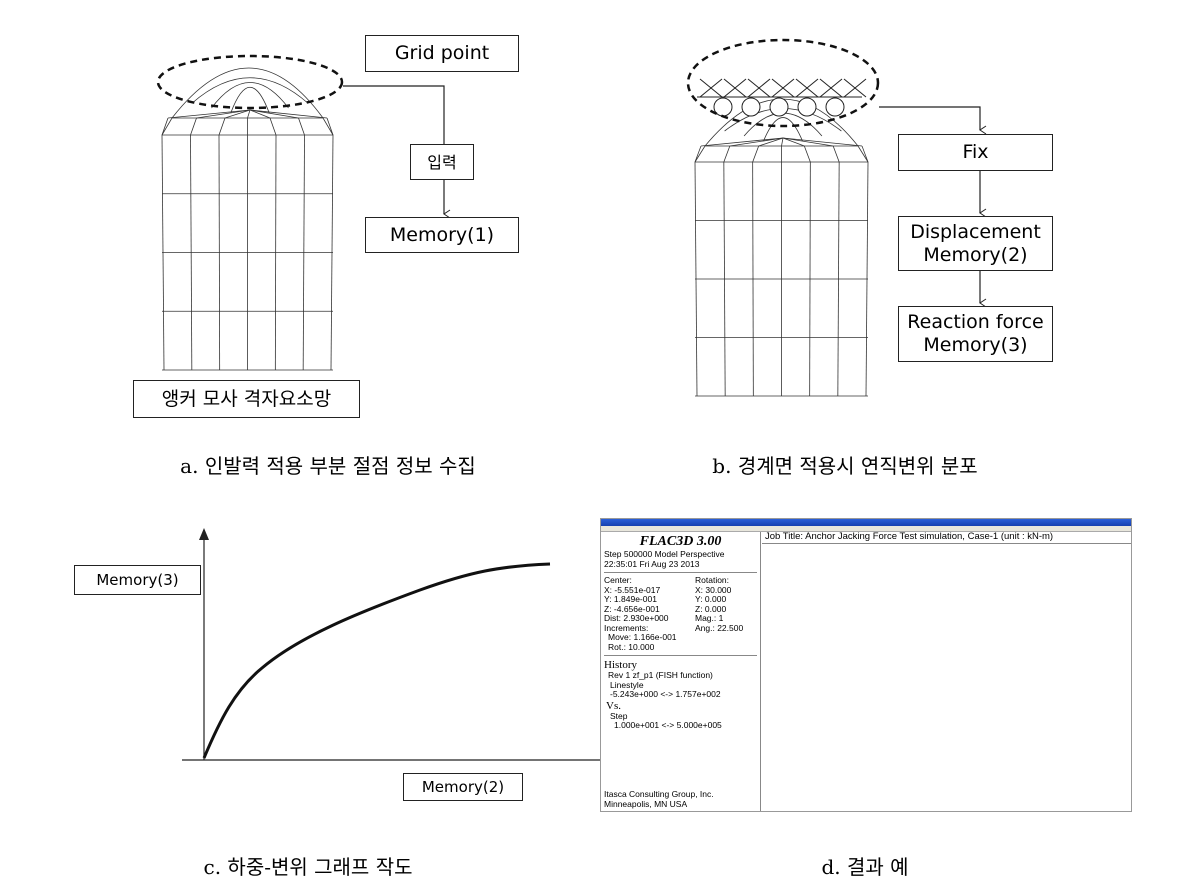 The width and height of the screenshot is (1187, 894). Describe the element at coordinates (680, 541) in the screenshot. I see `program-title: FLAC3D 3.00` at that location.